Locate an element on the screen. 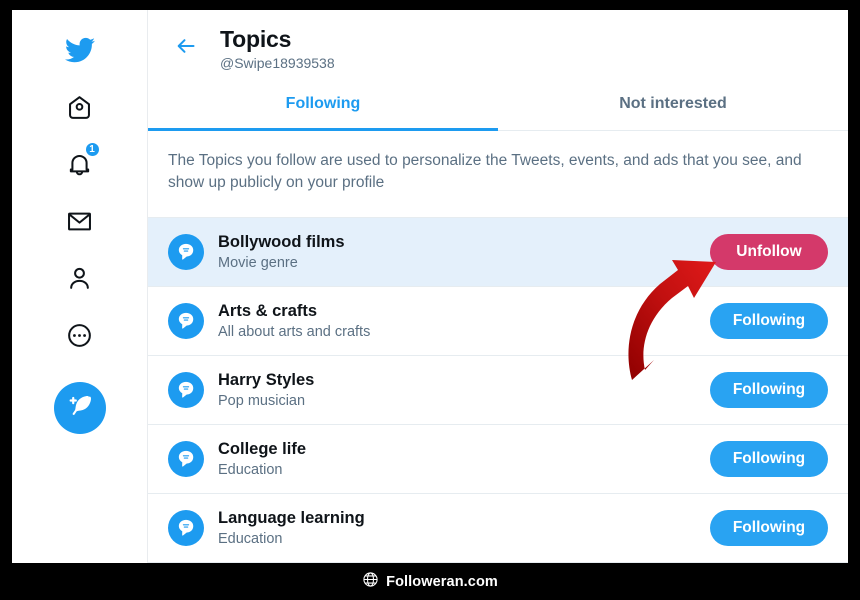  envelope-icon is located at coordinates (79, 221).